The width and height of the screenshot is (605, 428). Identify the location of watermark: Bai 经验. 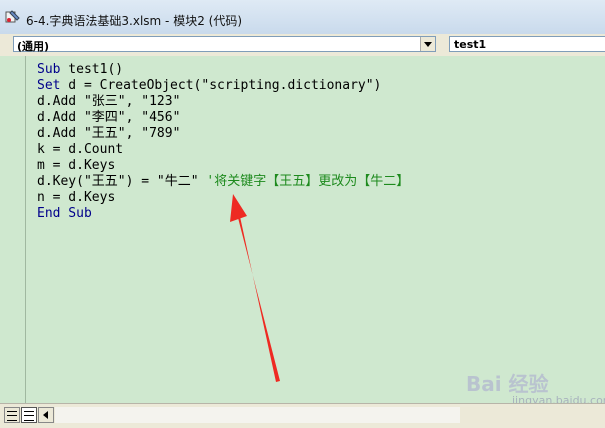
(507, 384).